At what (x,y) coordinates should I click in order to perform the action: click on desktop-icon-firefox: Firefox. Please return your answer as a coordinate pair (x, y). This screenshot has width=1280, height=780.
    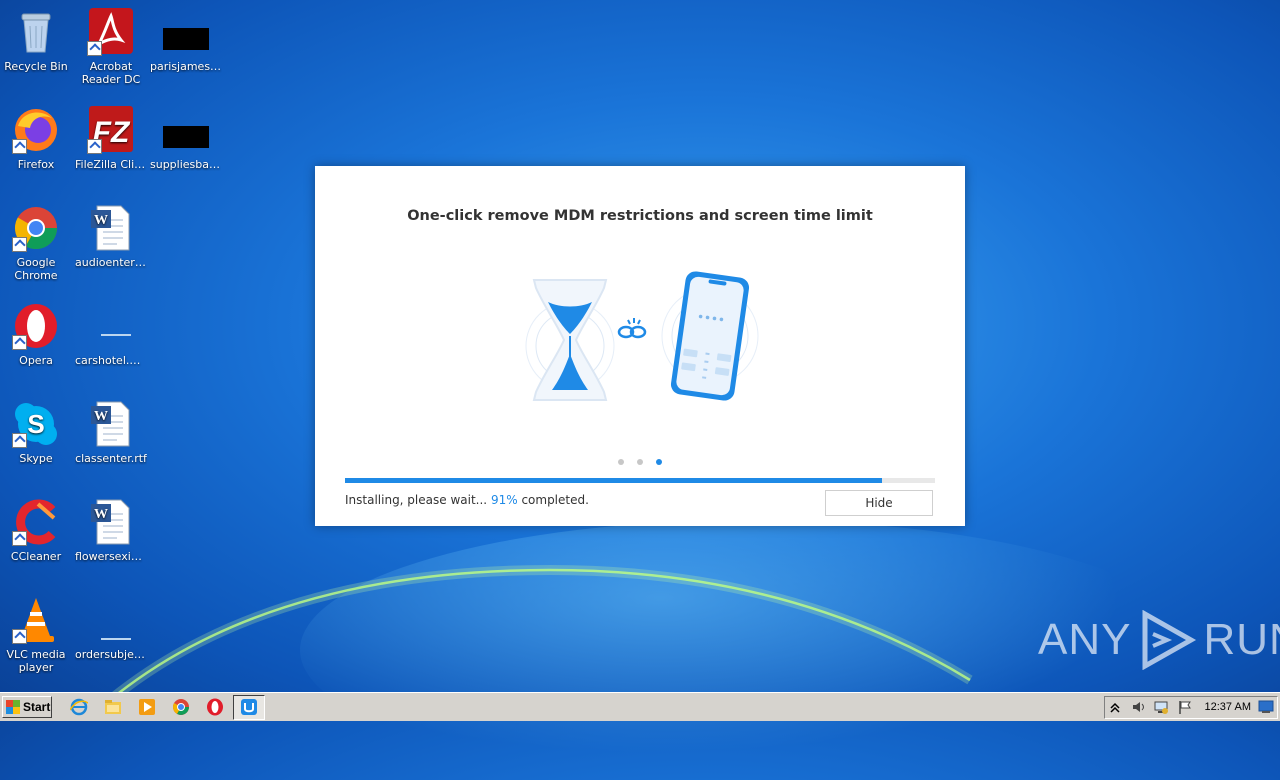
    Looking at the image, I should click on (36, 138).